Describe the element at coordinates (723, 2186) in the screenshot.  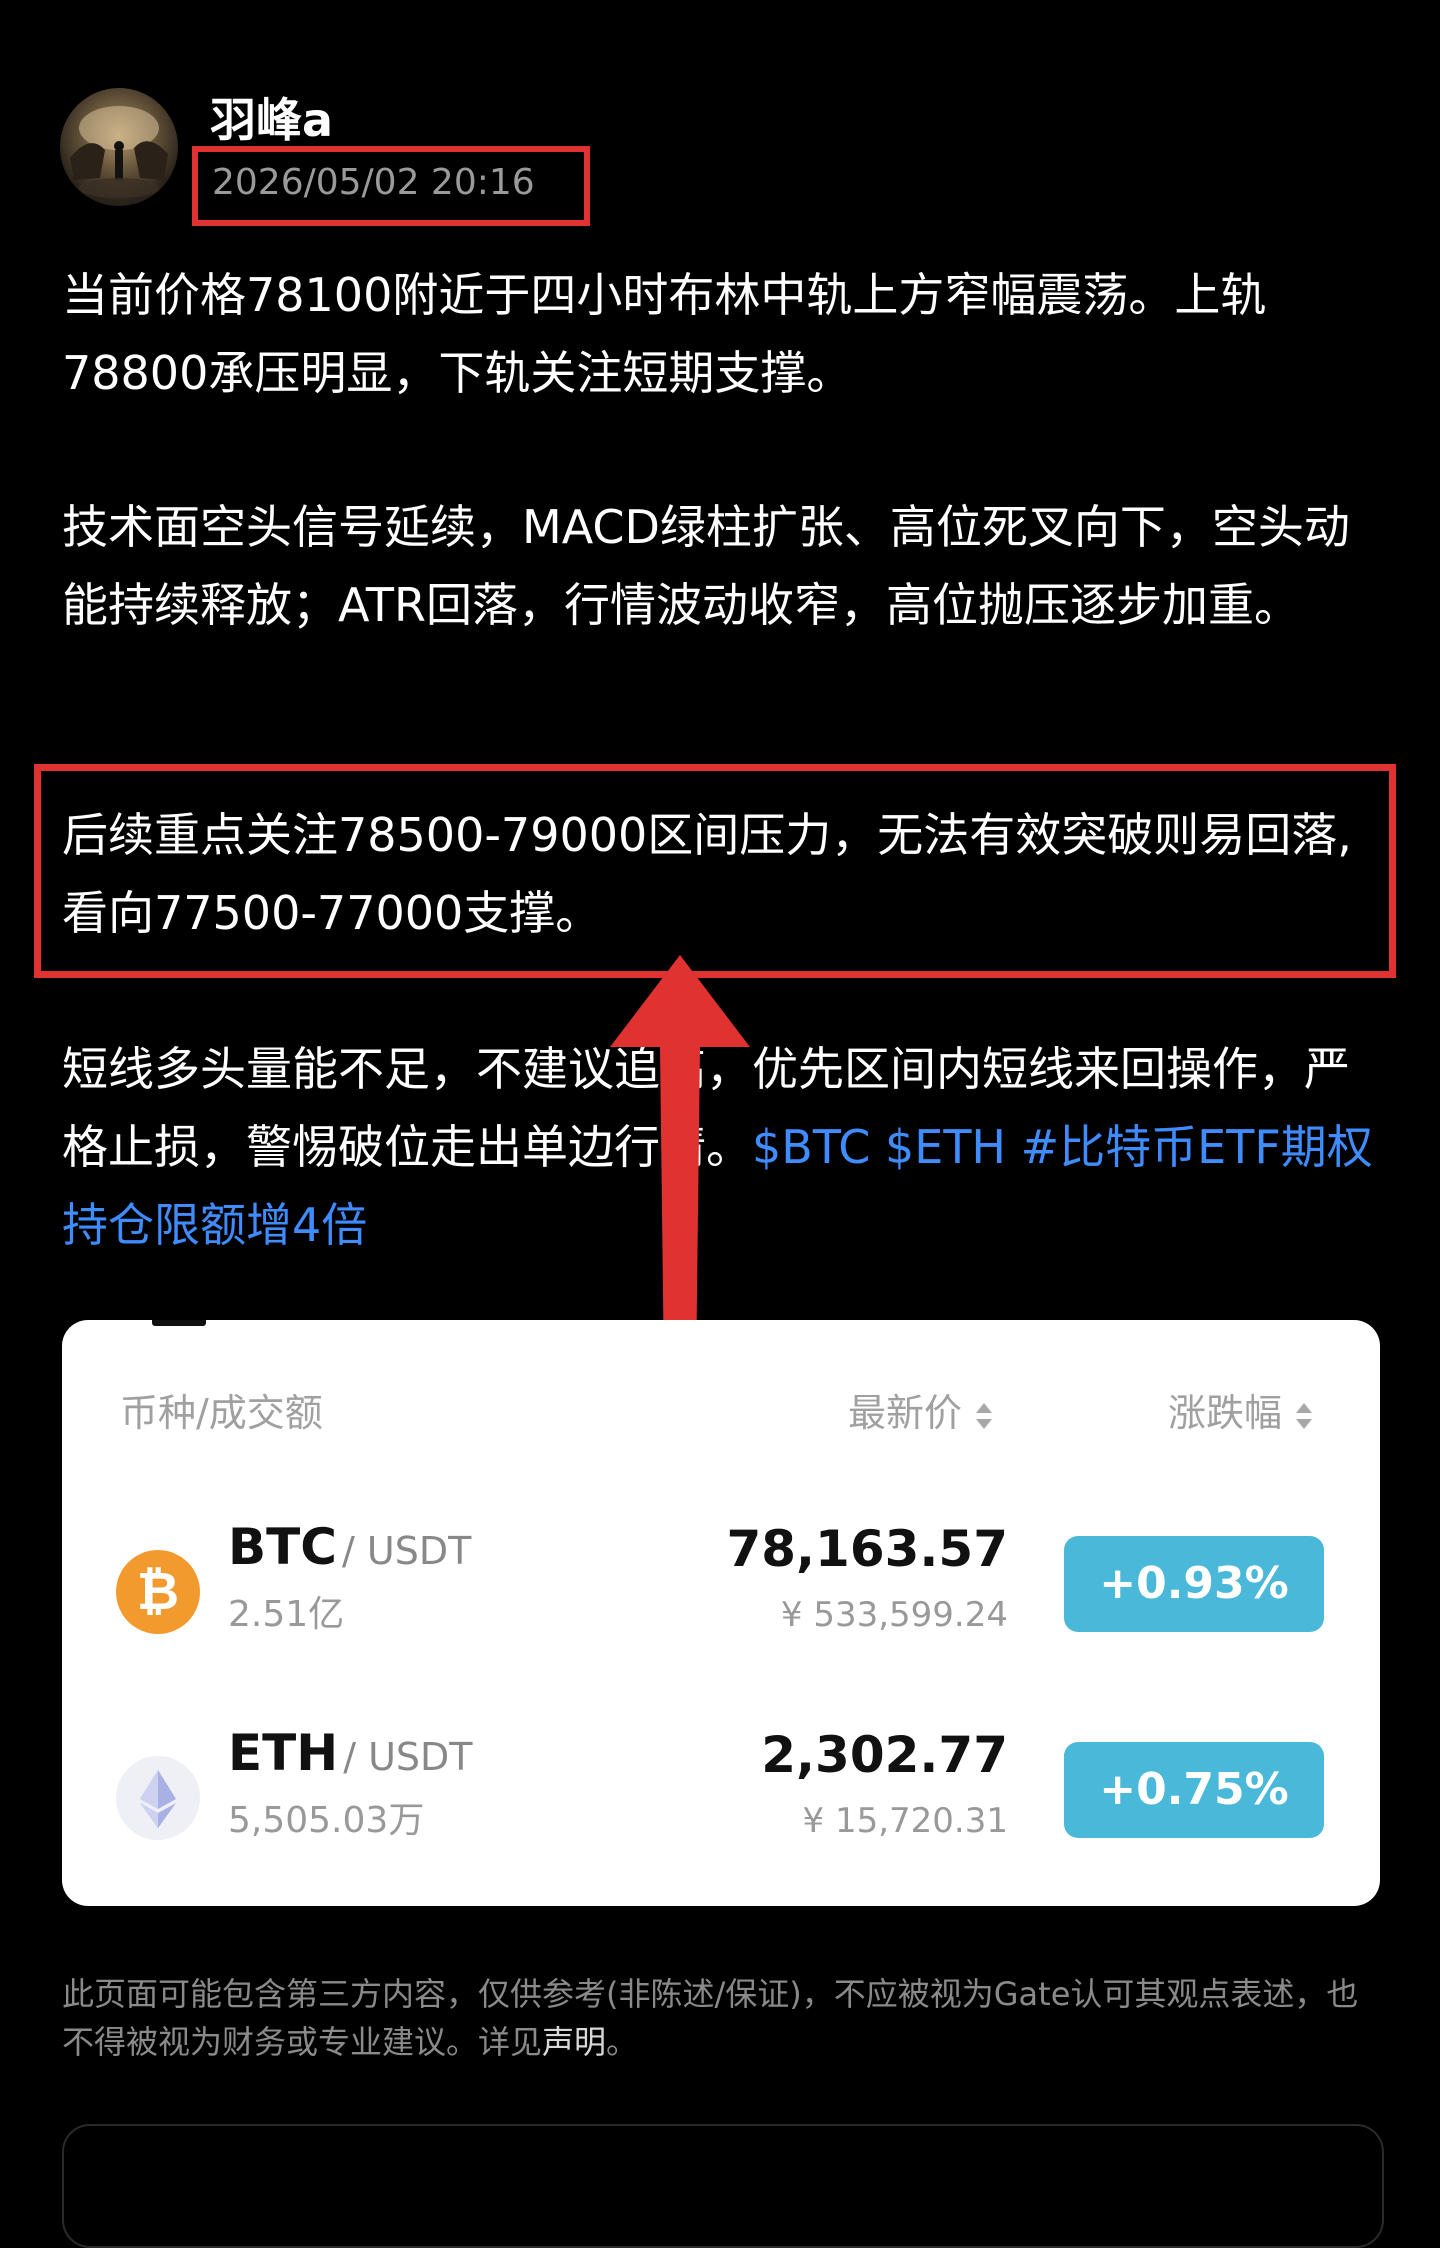
I see `next-card` at that location.